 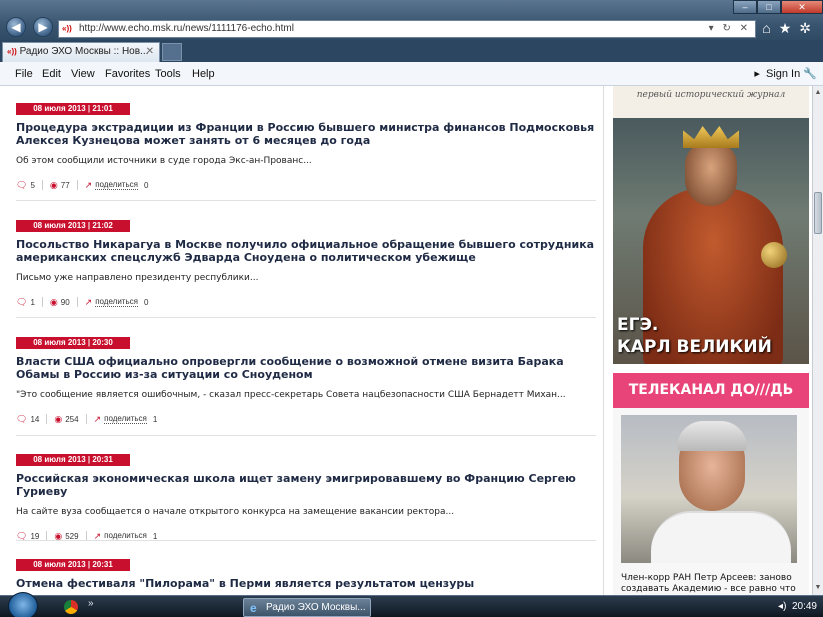 I want to click on scroll-down-arrow-icon: ▼, so click(x=818, y=588).